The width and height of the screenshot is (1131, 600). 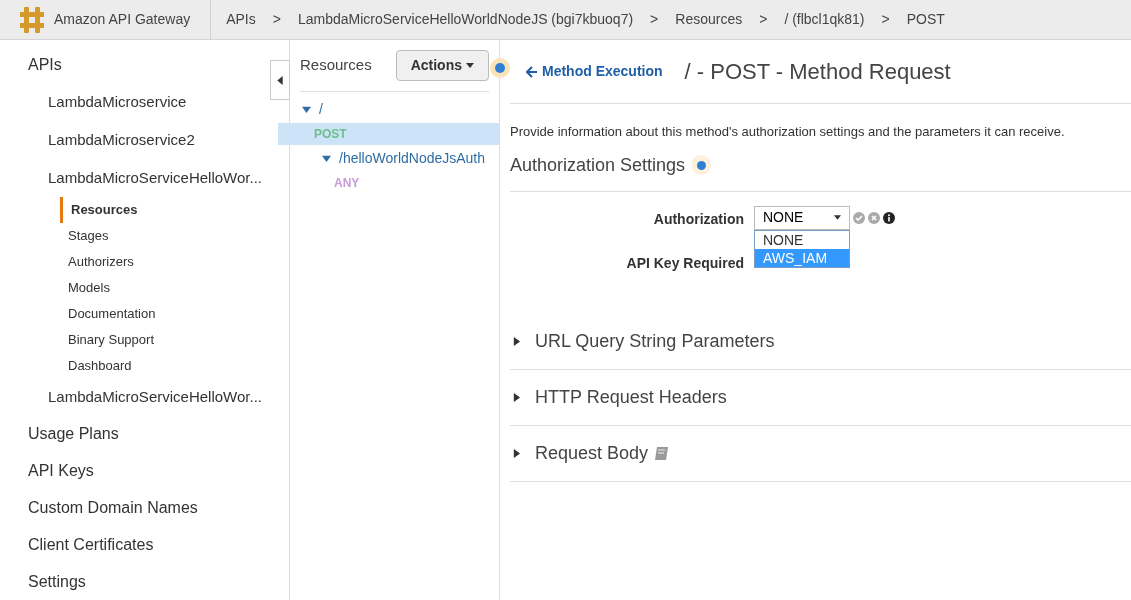 I want to click on description: Provide information about this method's authorization settings and the parameters it can receive., so click(x=788, y=132).